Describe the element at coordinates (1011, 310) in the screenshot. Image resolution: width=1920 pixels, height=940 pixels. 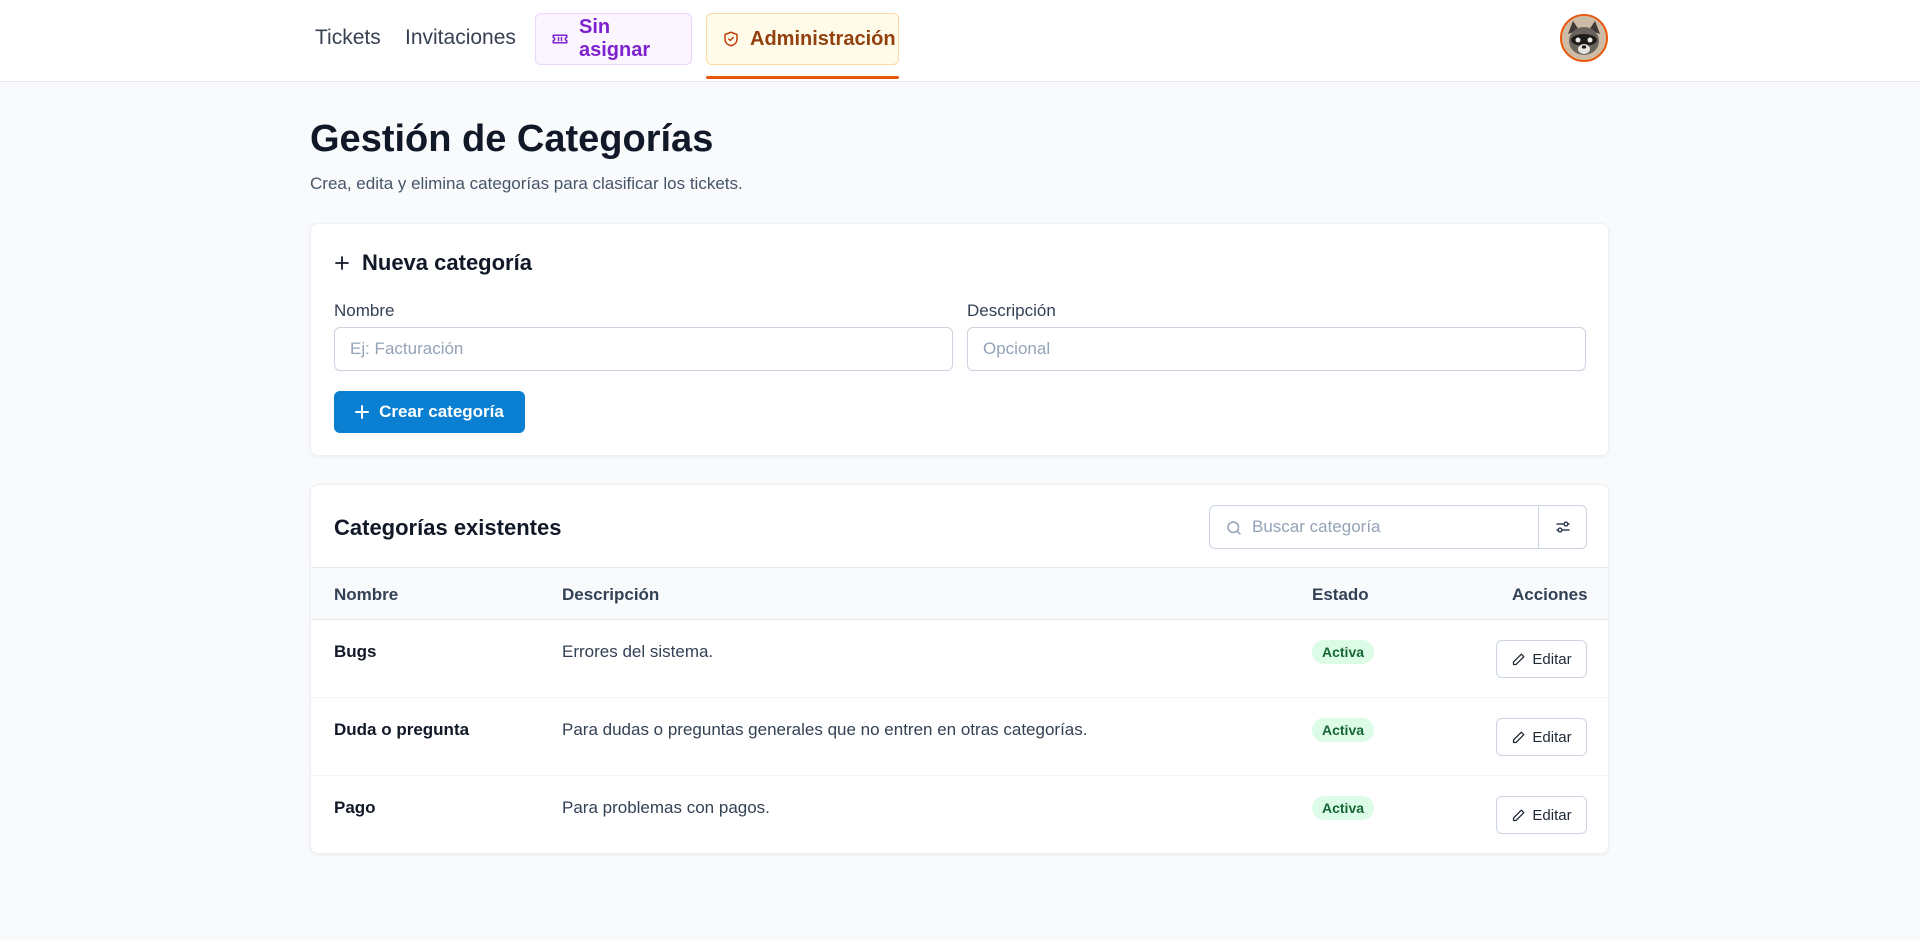
I see `description-field-label: Descripción` at that location.